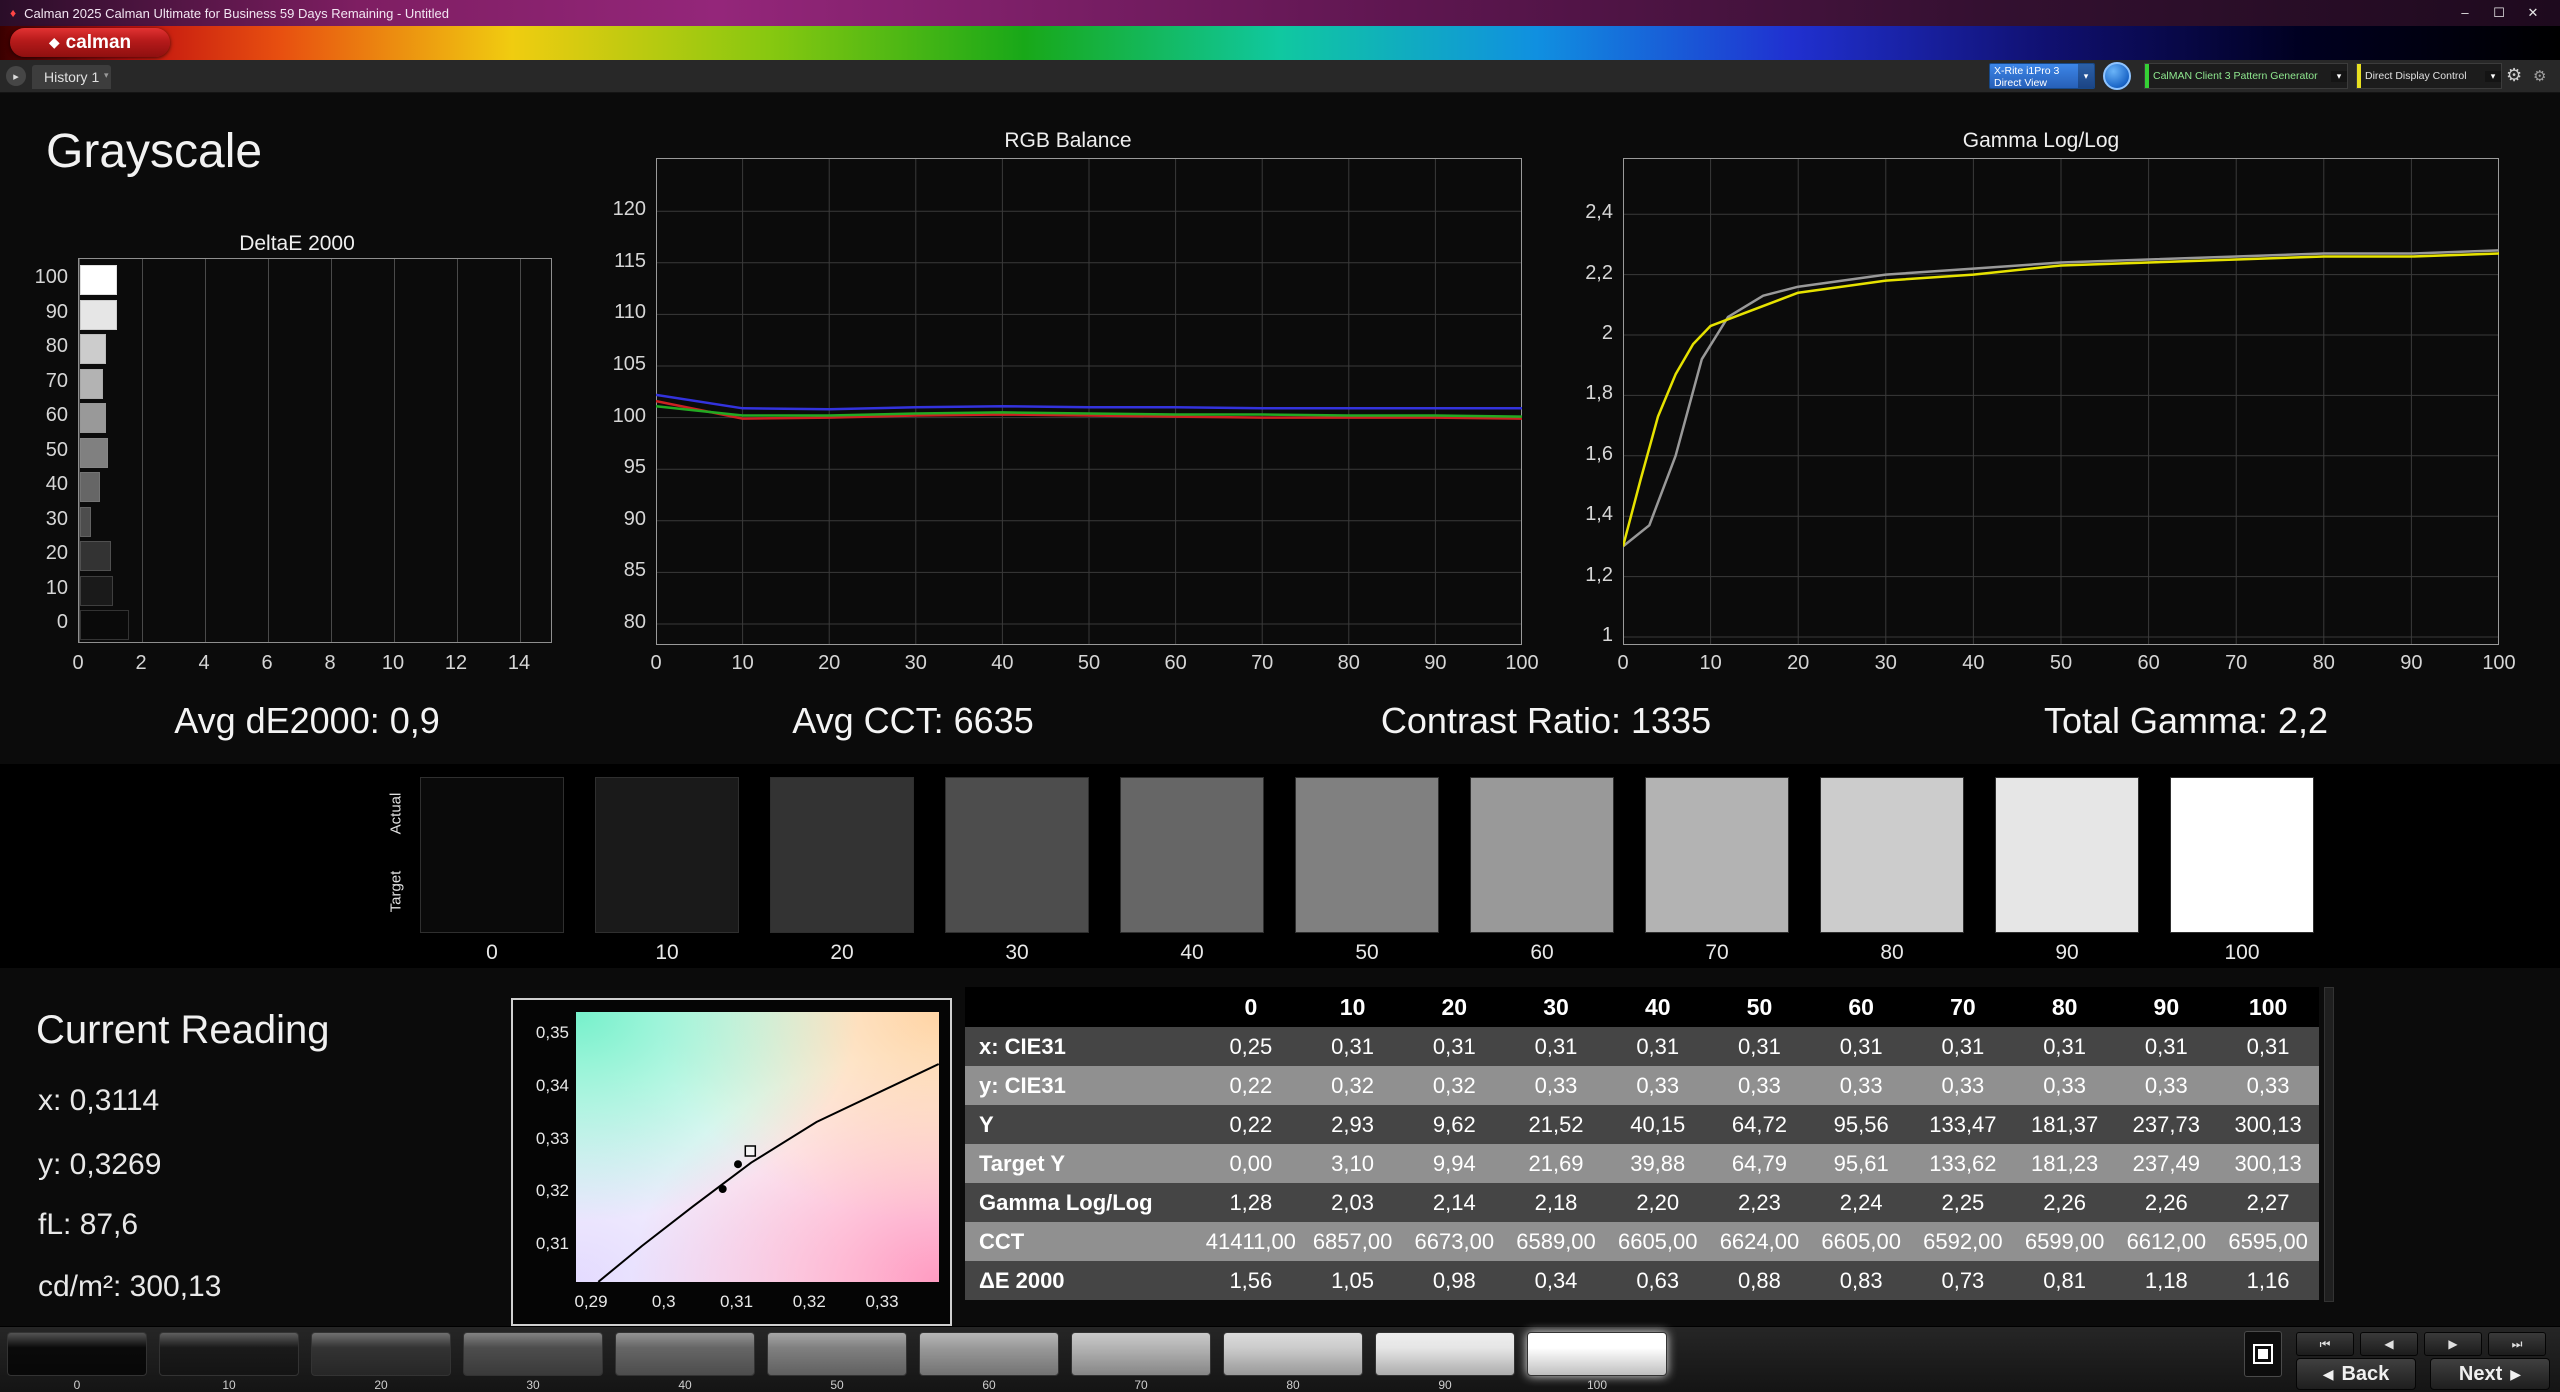 Image resolution: width=2560 pixels, height=1392 pixels. What do you see at coordinates (2325, 1344) in the screenshot?
I see `skip-first-button: ⏮` at bounding box center [2325, 1344].